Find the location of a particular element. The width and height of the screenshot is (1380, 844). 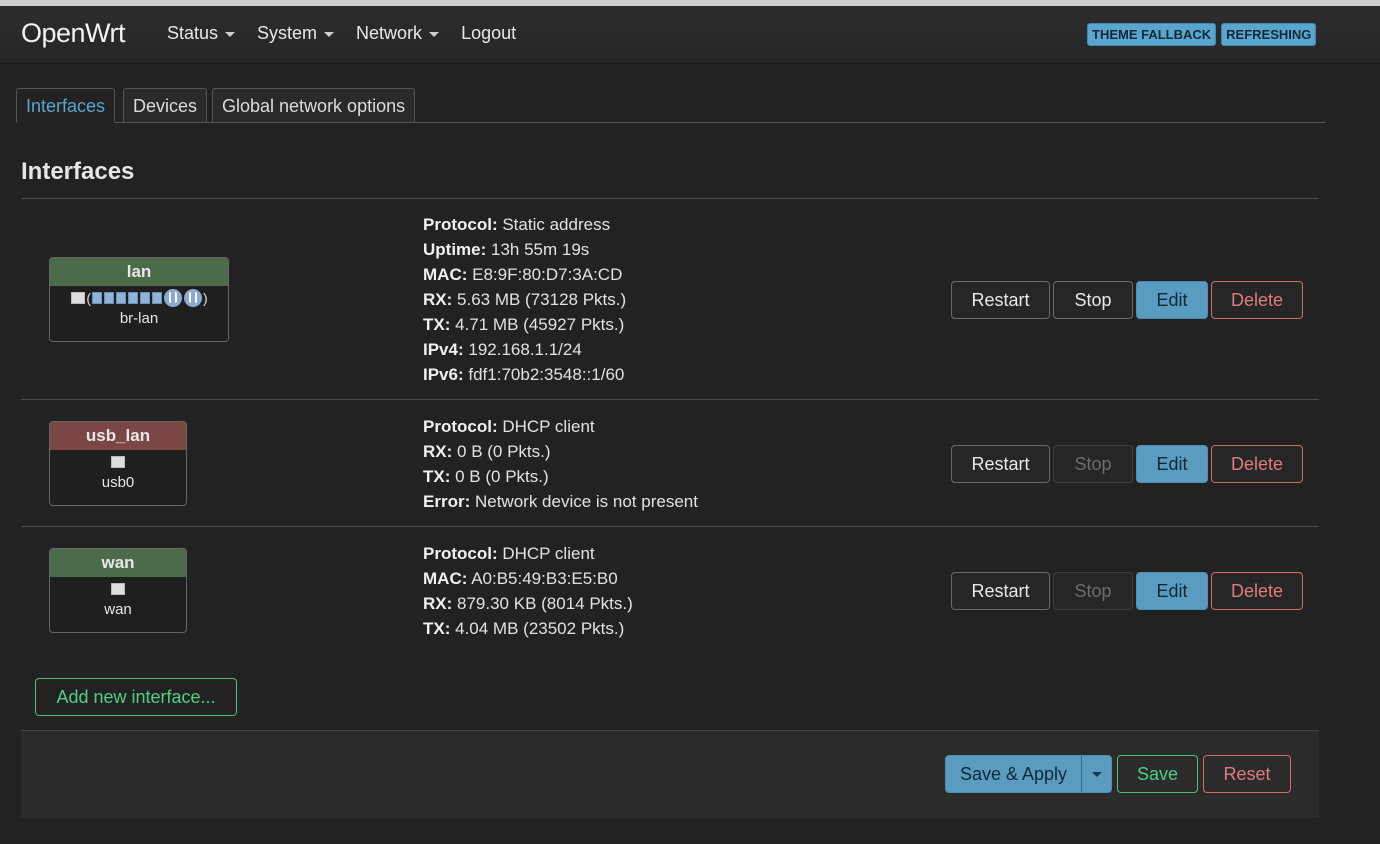

save-apply-button: Save & Apply is located at coordinates (1028, 774).